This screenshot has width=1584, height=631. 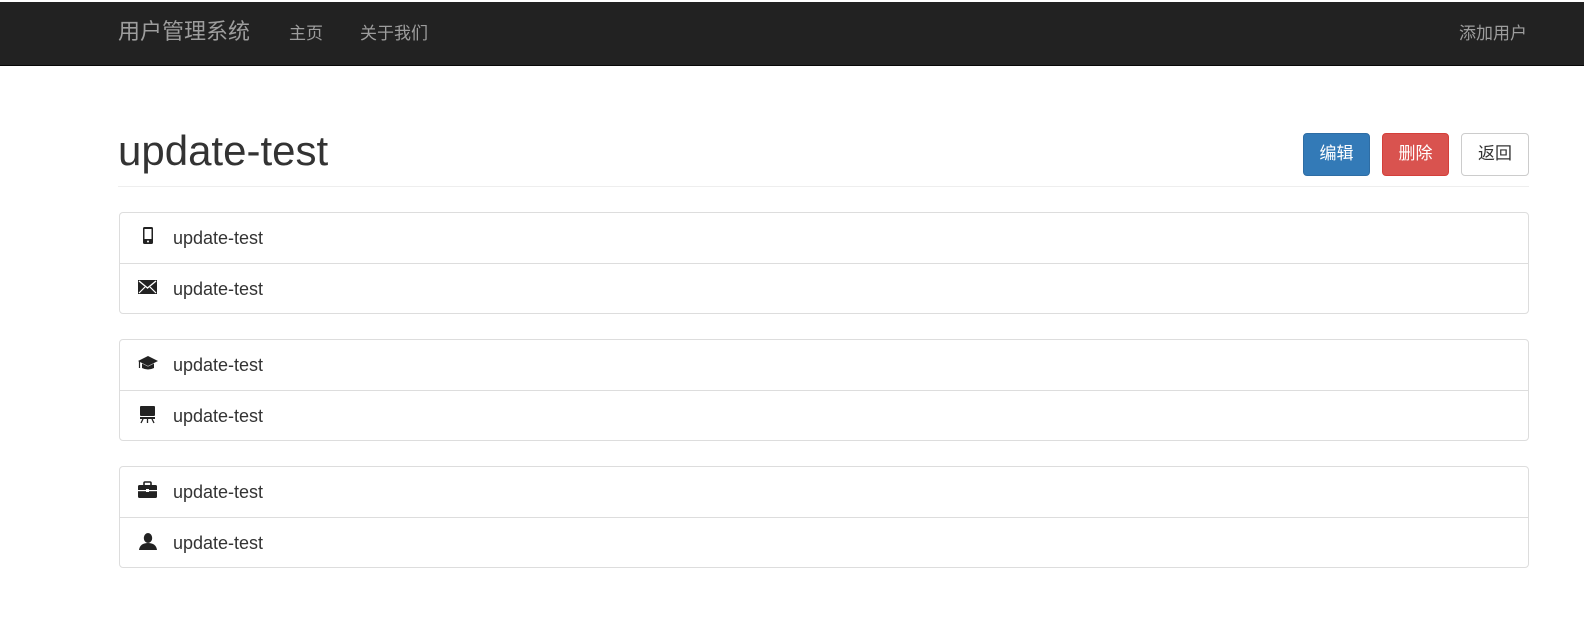 I want to click on work-info-list: update-test update-test, so click(x=824, y=517).